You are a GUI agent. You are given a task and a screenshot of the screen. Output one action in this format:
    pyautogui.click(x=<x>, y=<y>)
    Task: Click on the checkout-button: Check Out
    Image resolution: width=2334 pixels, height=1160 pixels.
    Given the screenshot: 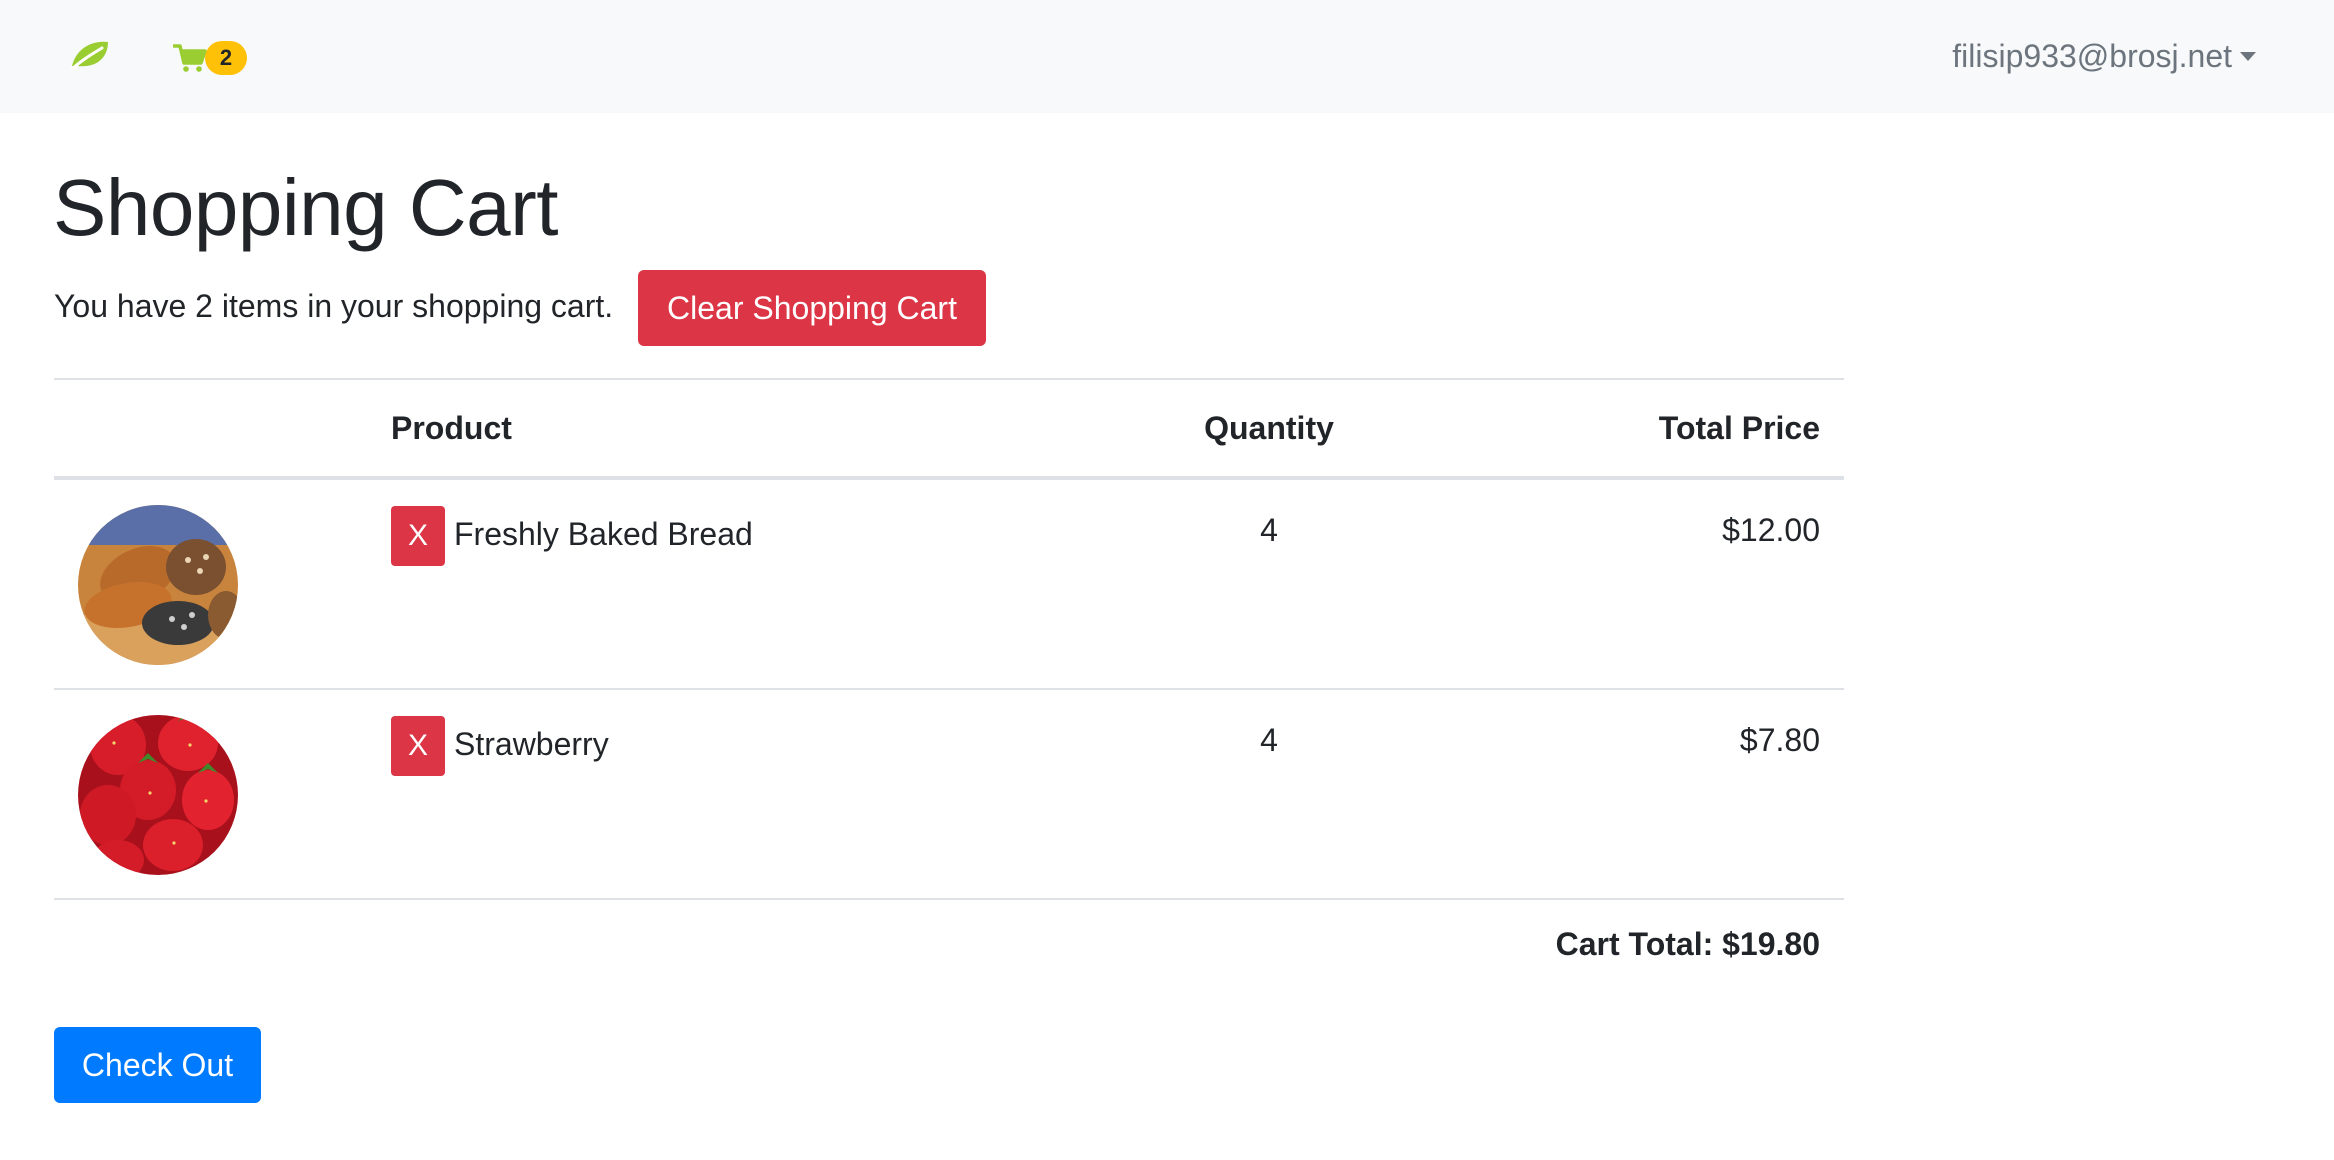 What is the action you would take?
    pyautogui.click(x=157, y=1065)
    